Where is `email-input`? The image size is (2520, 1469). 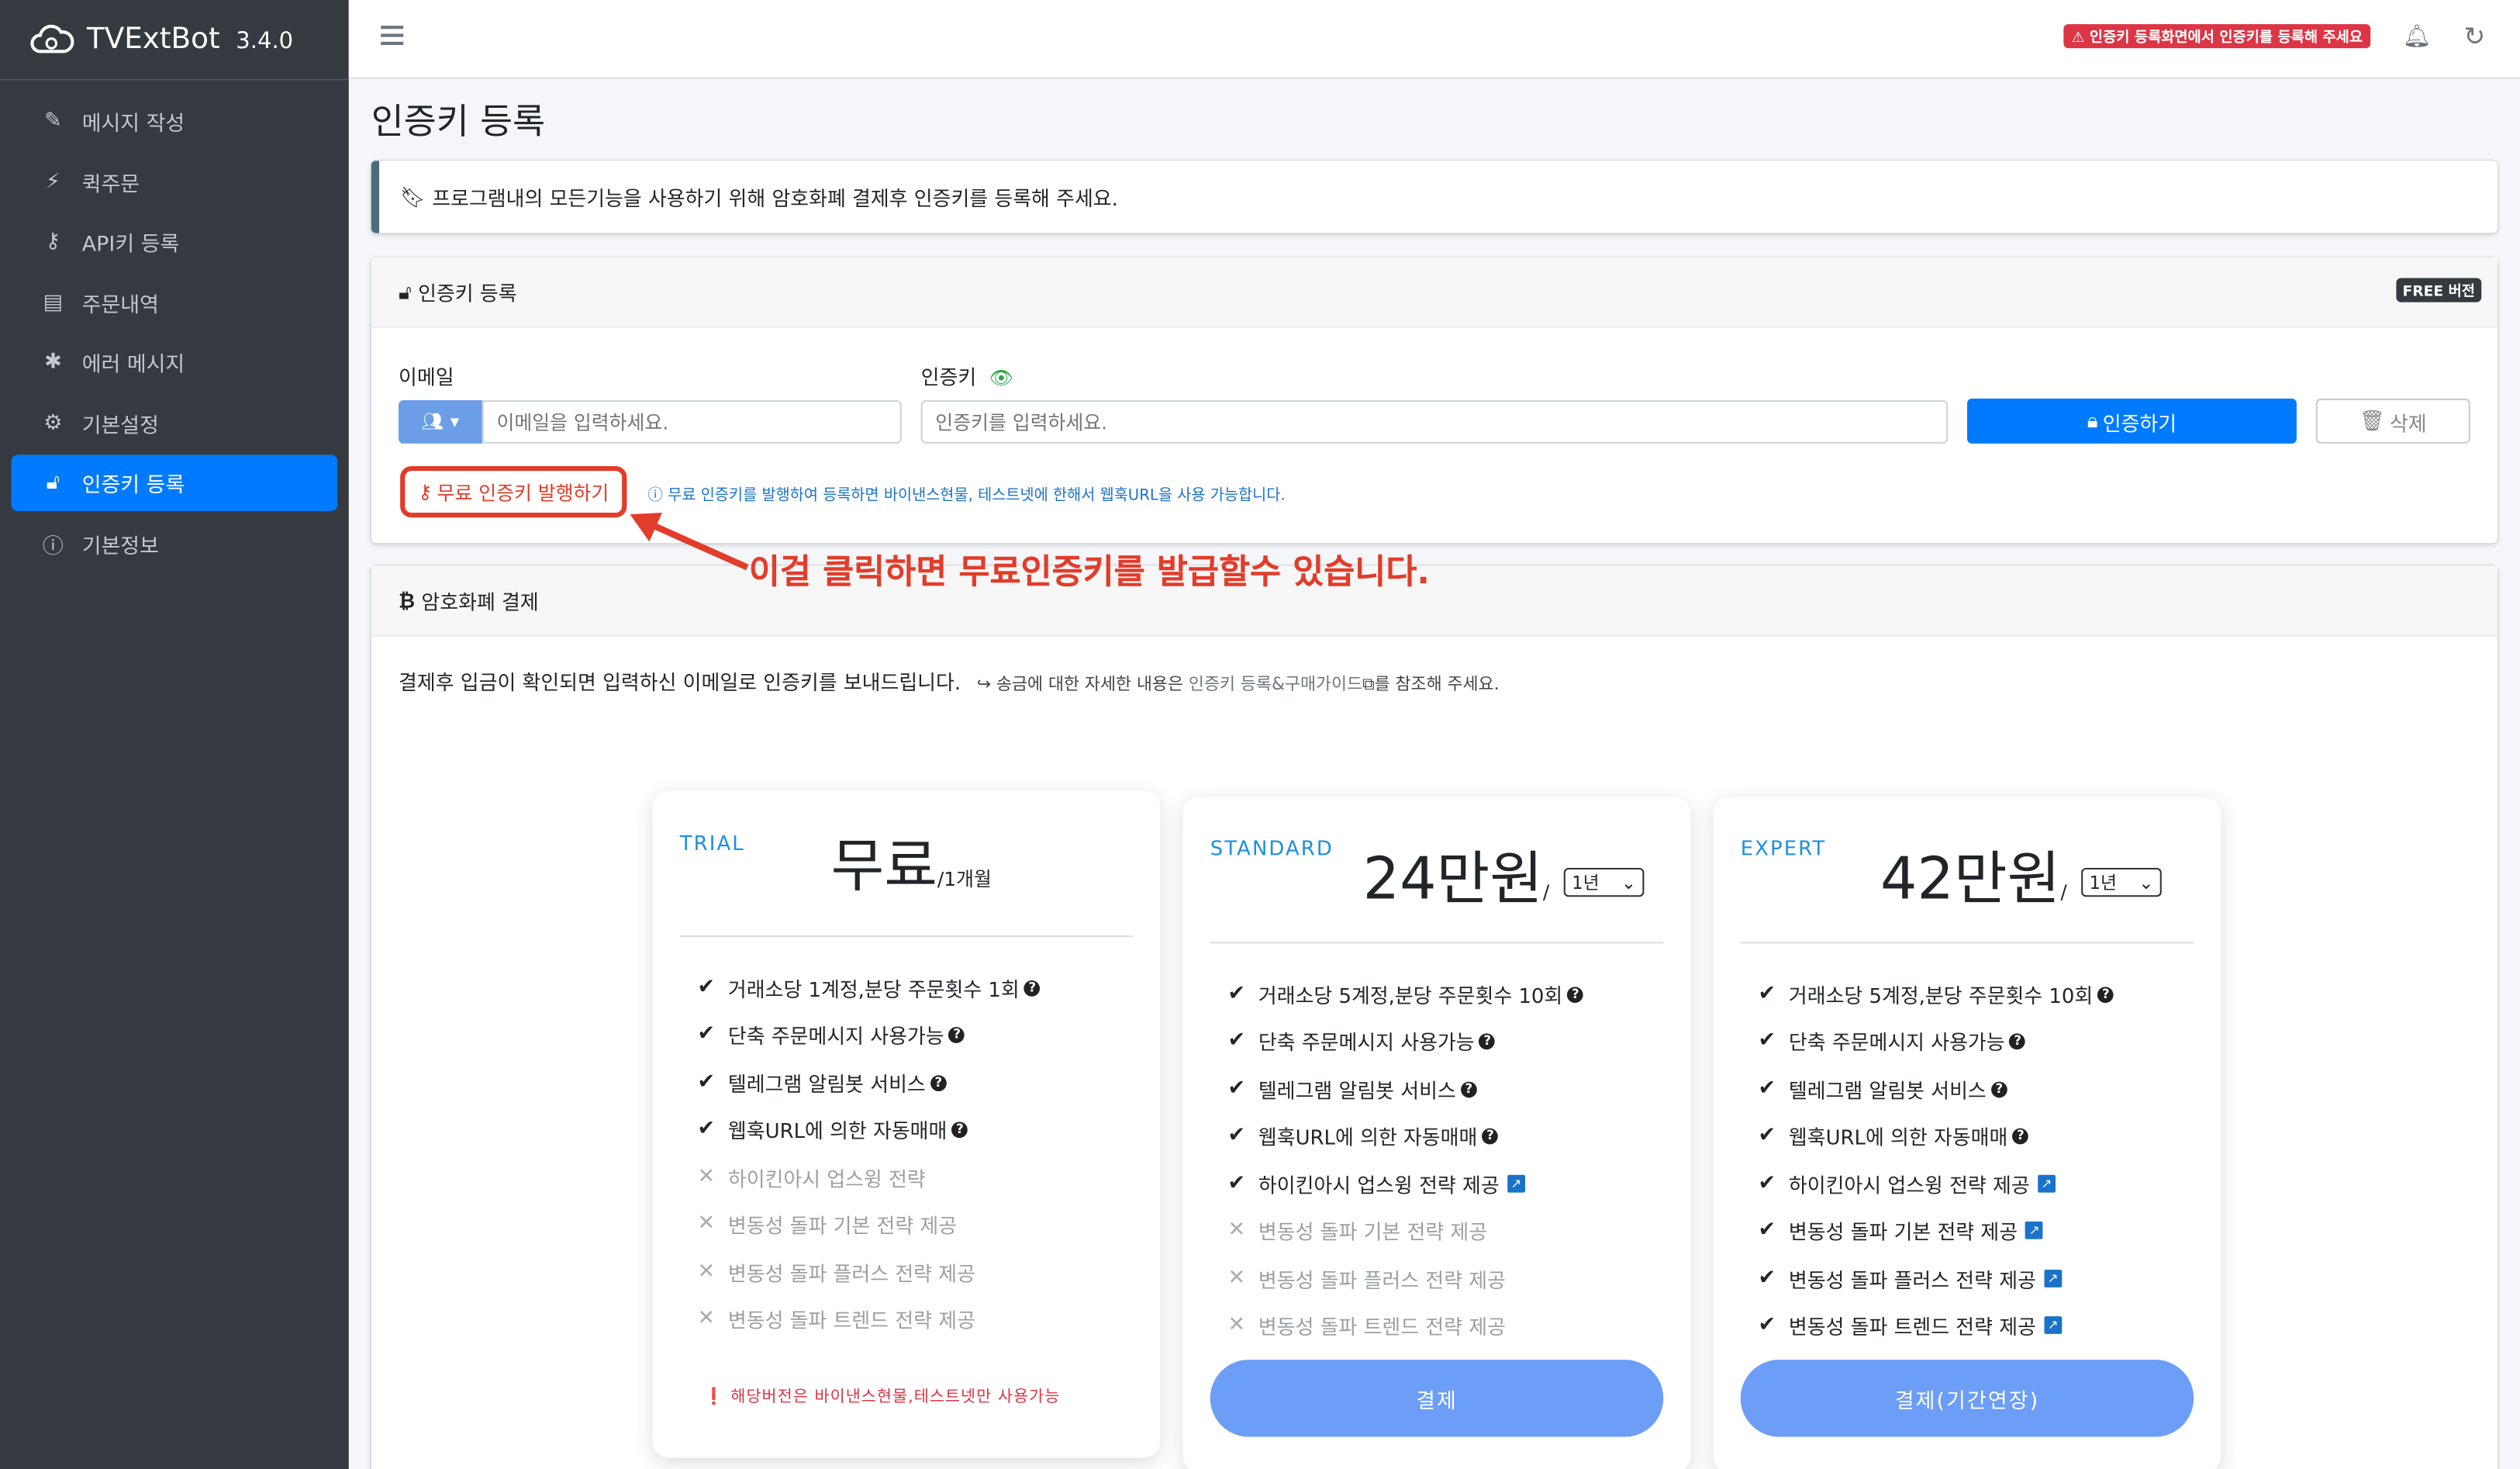 email-input is located at coordinates (692, 421).